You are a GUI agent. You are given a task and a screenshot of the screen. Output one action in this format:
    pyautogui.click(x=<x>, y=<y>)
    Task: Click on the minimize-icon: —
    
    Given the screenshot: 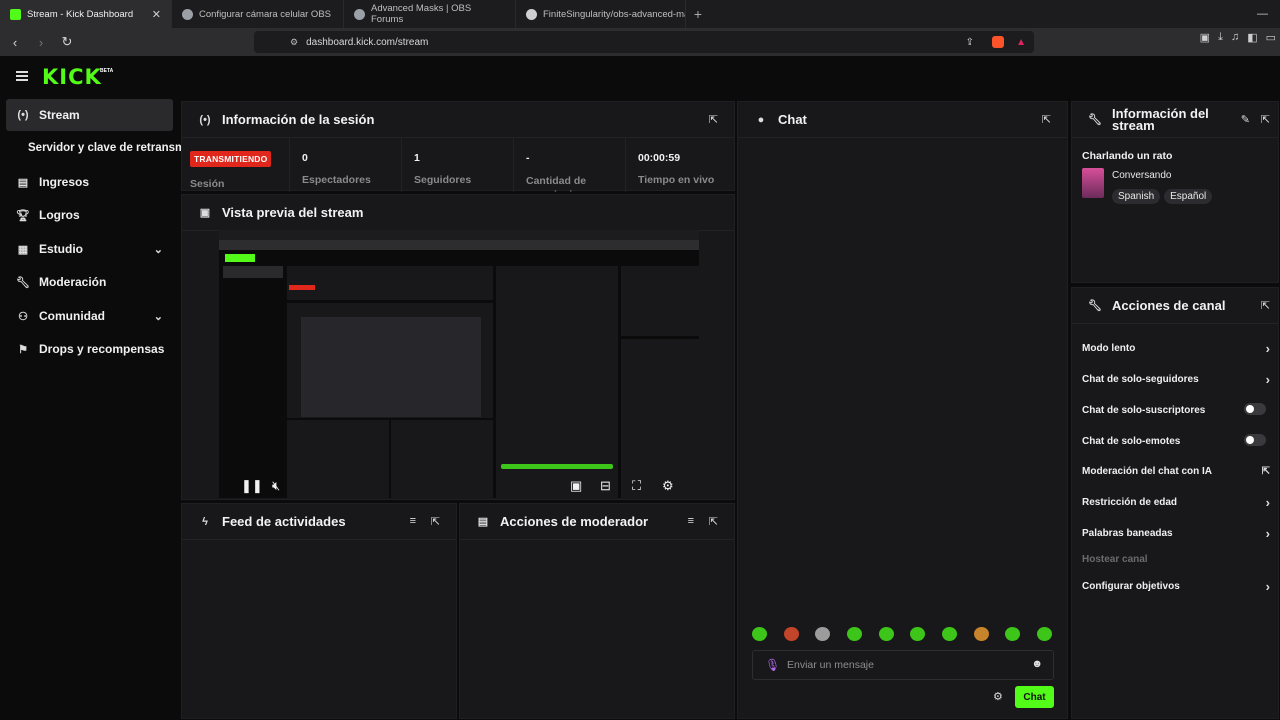 What is the action you would take?
    pyautogui.click(x=1262, y=14)
    